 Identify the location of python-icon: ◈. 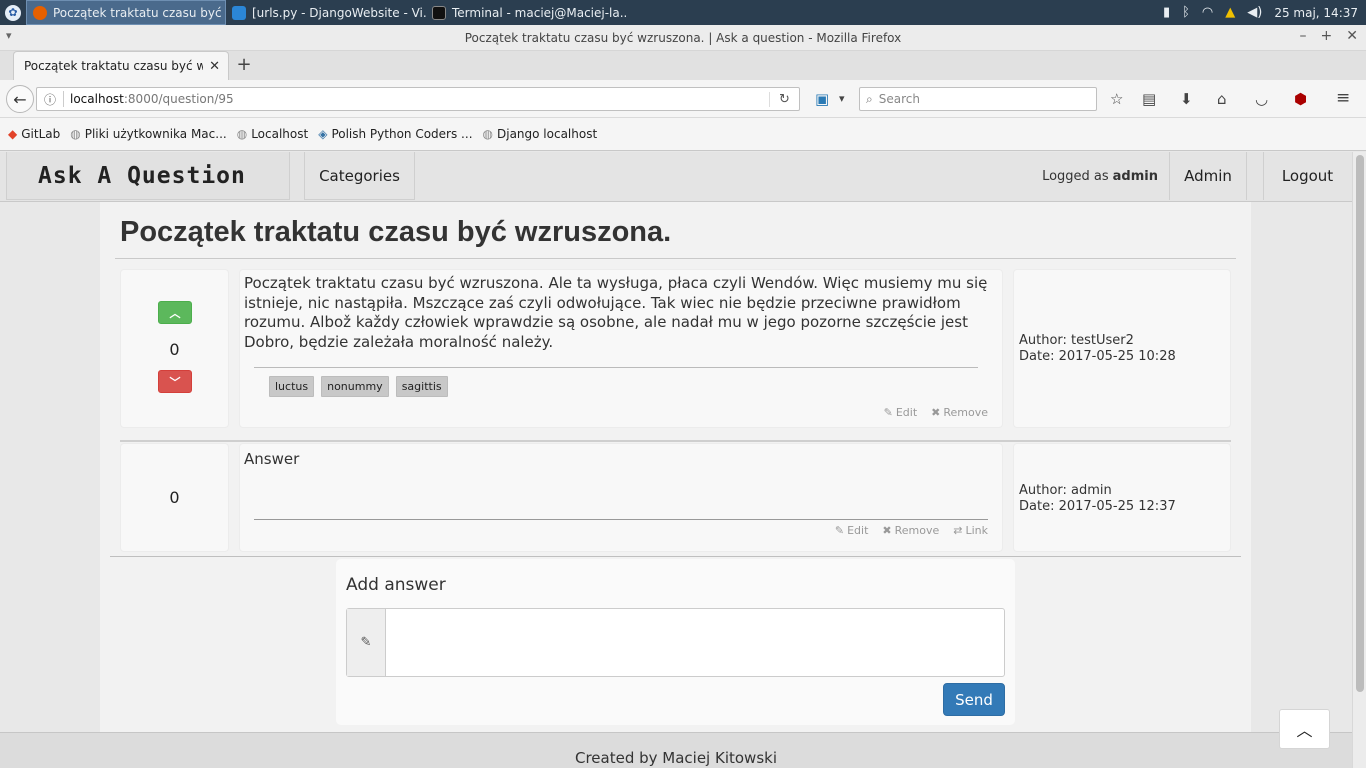
(323, 134).